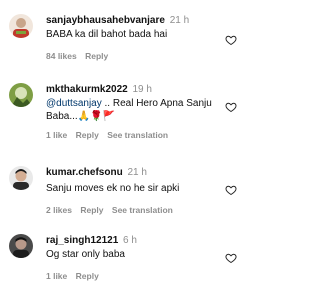 This screenshot has width=320, height=285. What do you see at coordinates (87, 89) in the screenshot?
I see `comment-username: mkthakurmk2022` at bounding box center [87, 89].